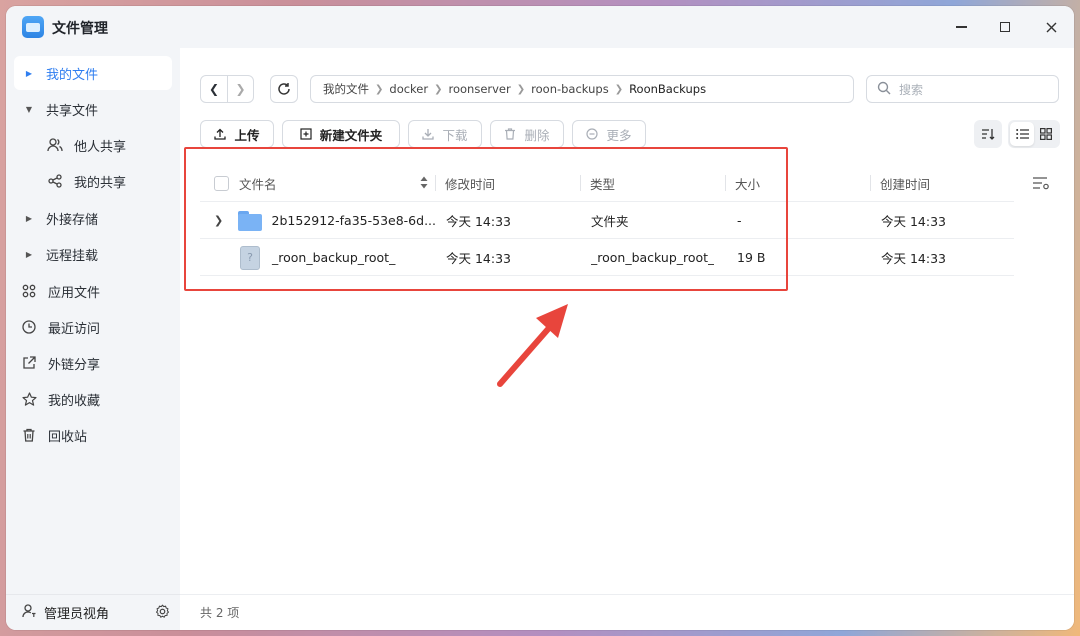  Describe the element at coordinates (74, 365) in the screenshot. I see `sidebar-item-label: 外链分享` at that location.